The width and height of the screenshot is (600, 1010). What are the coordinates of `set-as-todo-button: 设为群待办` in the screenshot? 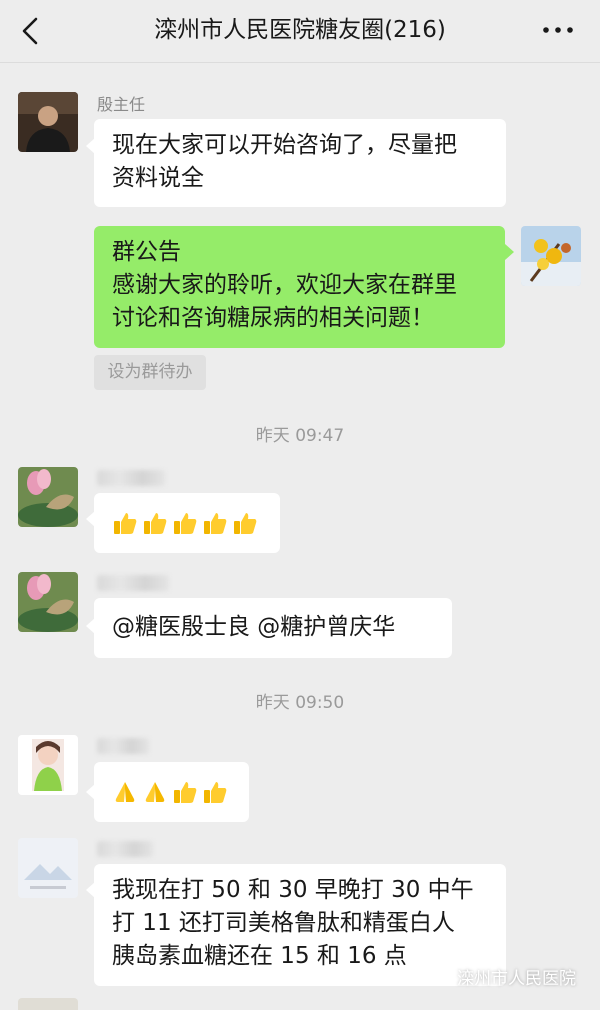 It's located at (150, 372).